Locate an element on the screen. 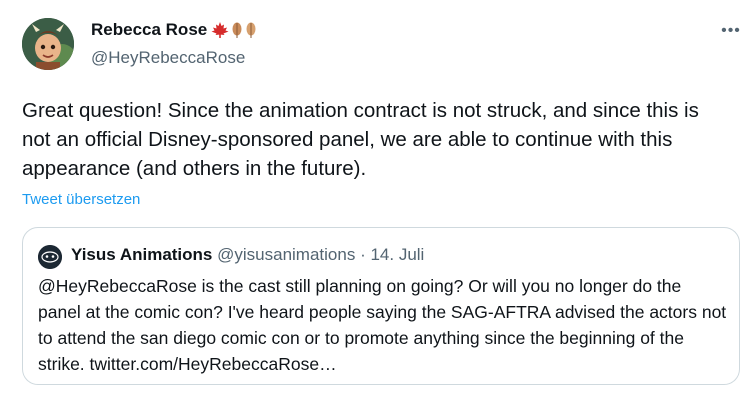  author-name: Rebecca Rose is located at coordinates (174, 30).